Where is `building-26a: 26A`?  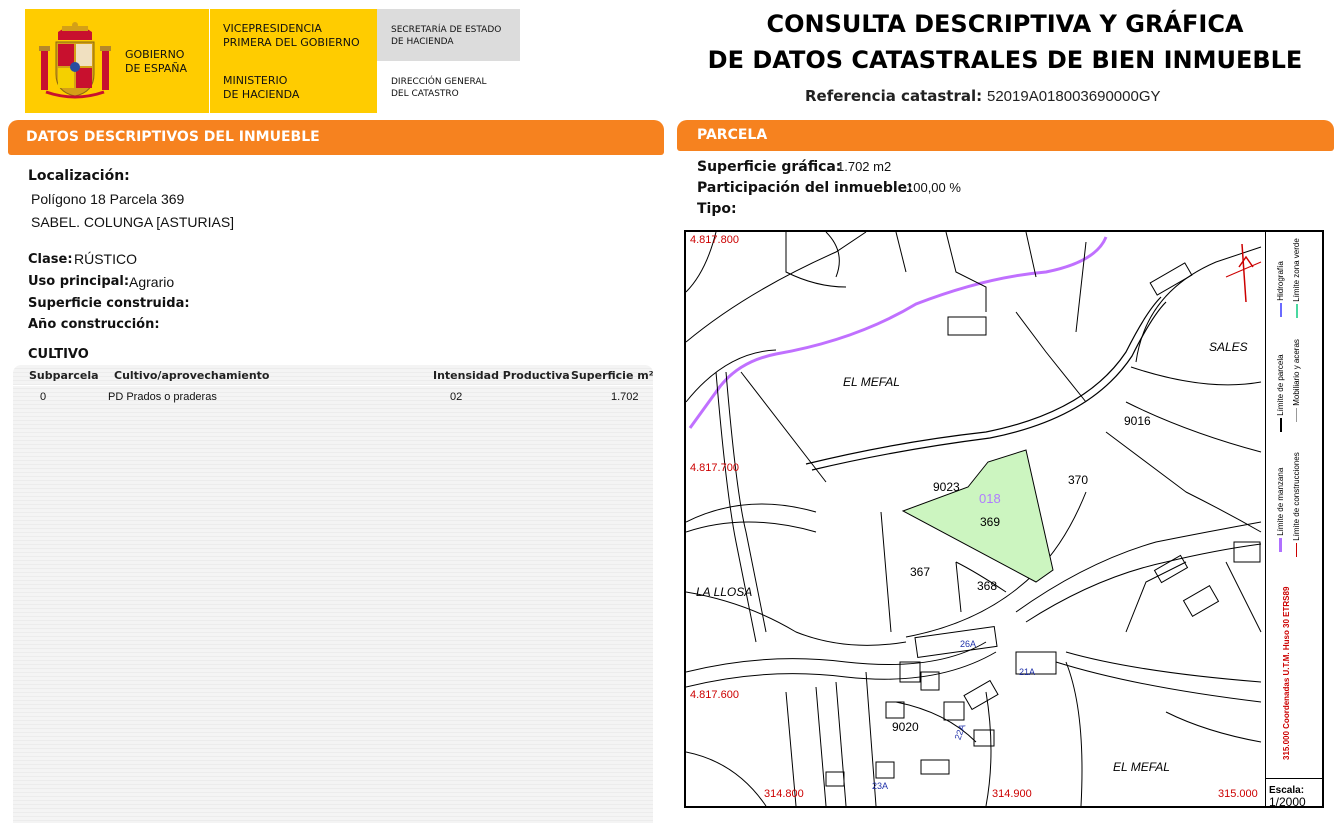
building-26a: 26A is located at coordinates (968, 644).